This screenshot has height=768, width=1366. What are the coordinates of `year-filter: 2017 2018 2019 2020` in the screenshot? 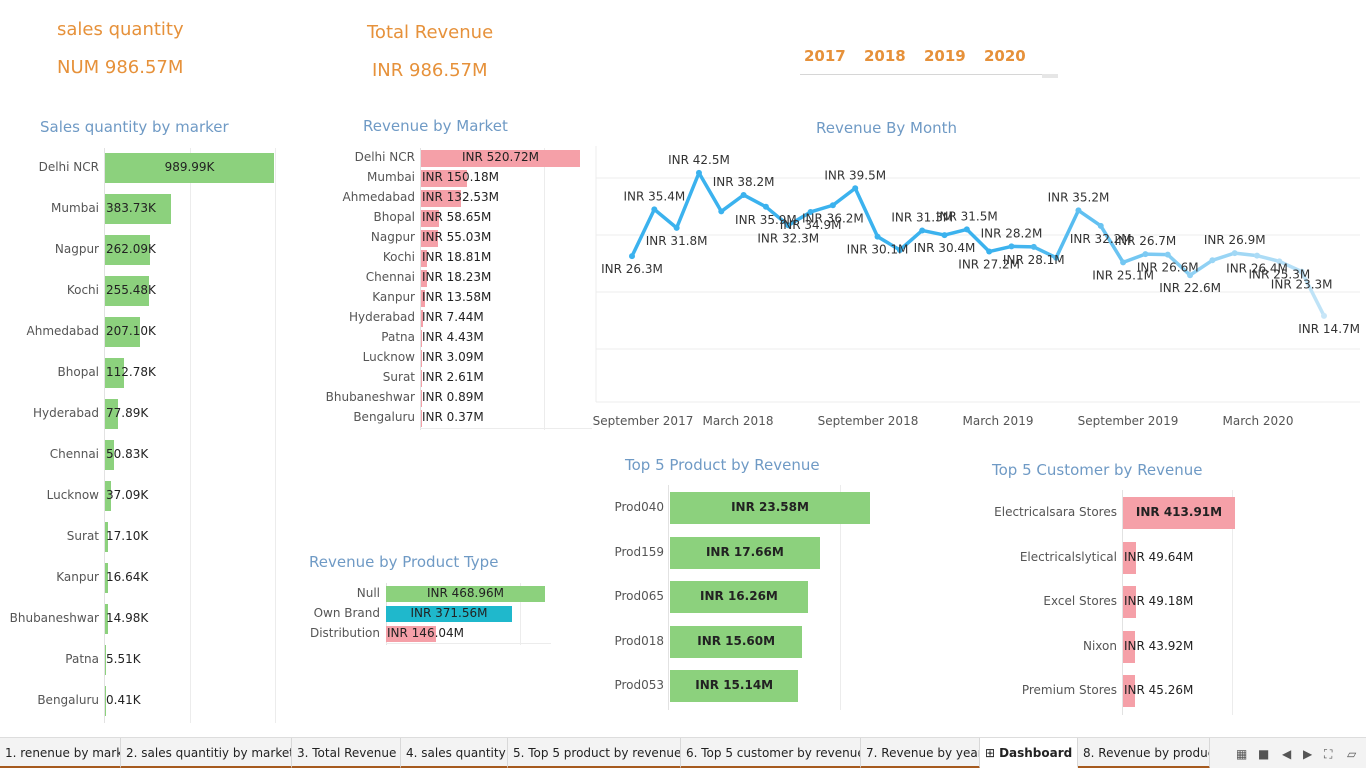 It's located at (930, 62).